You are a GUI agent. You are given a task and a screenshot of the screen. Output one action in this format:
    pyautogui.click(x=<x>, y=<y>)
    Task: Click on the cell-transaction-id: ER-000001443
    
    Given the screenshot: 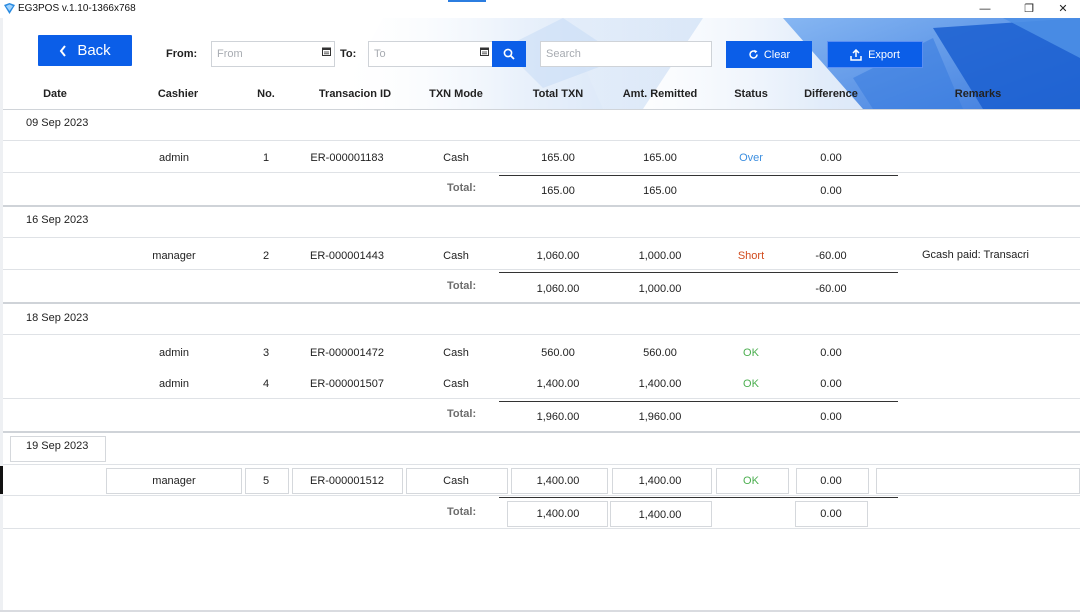 What is the action you would take?
    pyautogui.click(x=346, y=256)
    